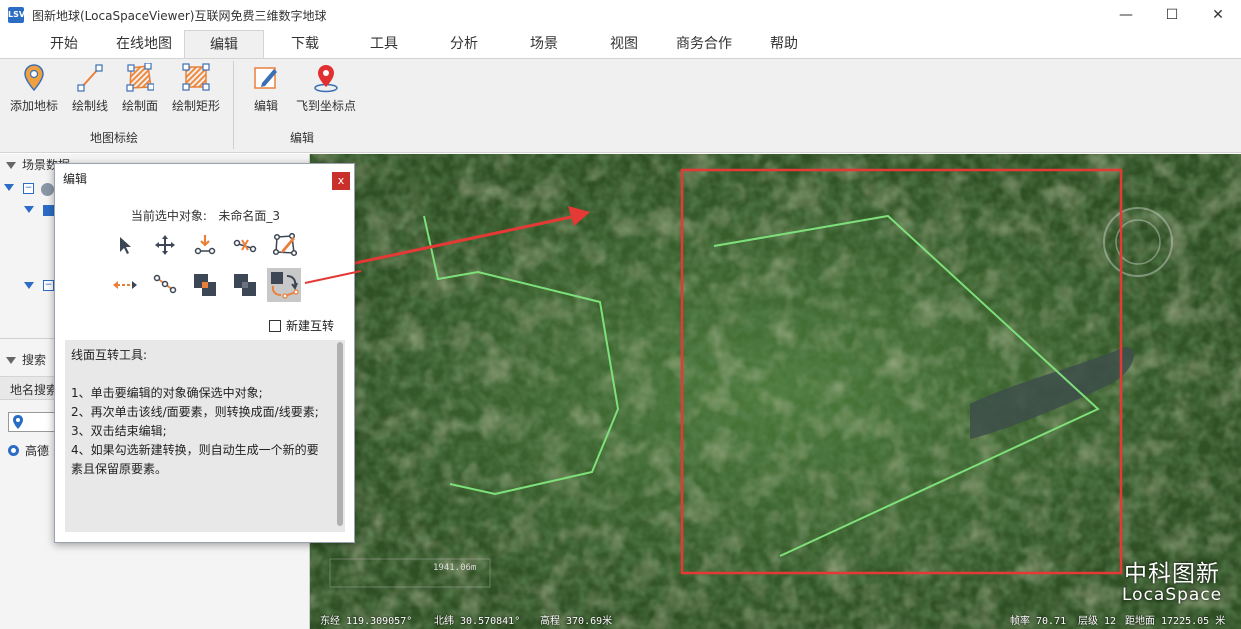  I want to click on annotation-arrow-tail, so click(333, 277).